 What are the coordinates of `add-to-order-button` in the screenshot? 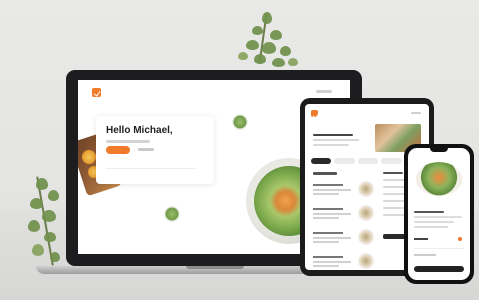 It's located at (439, 269).